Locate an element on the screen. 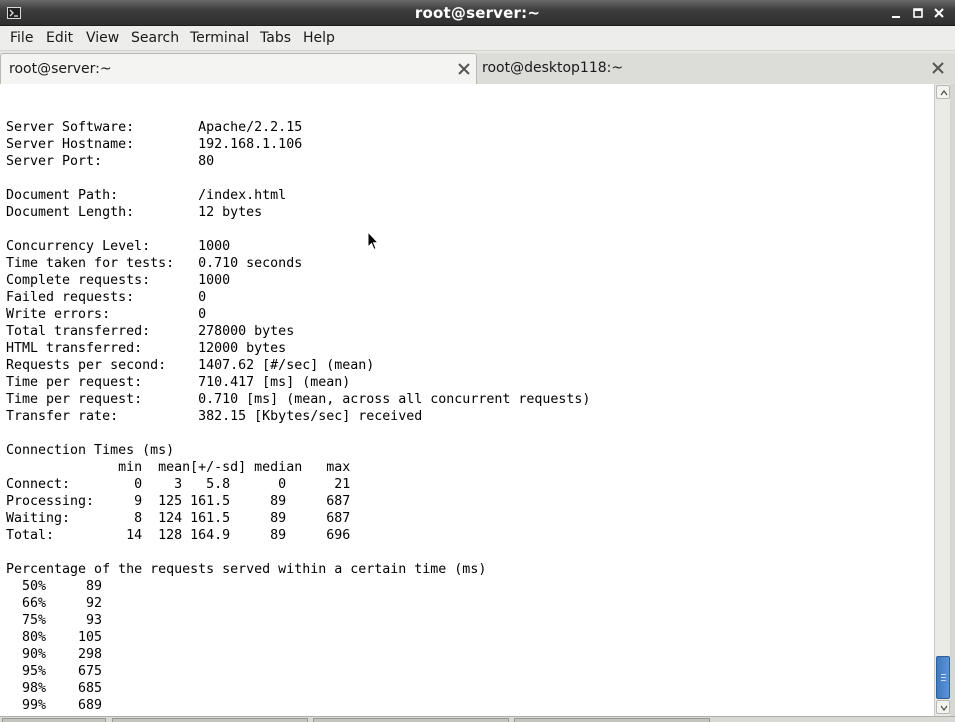  terminal-line: 80% 105 is located at coordinates (54, 637).